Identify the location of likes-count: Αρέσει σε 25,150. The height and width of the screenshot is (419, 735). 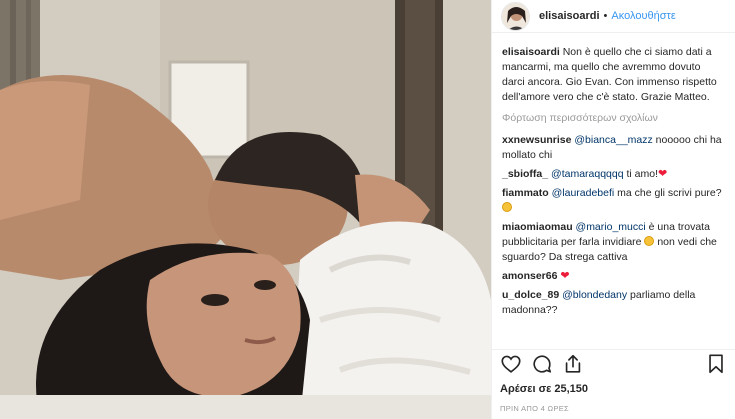
(544, 389).